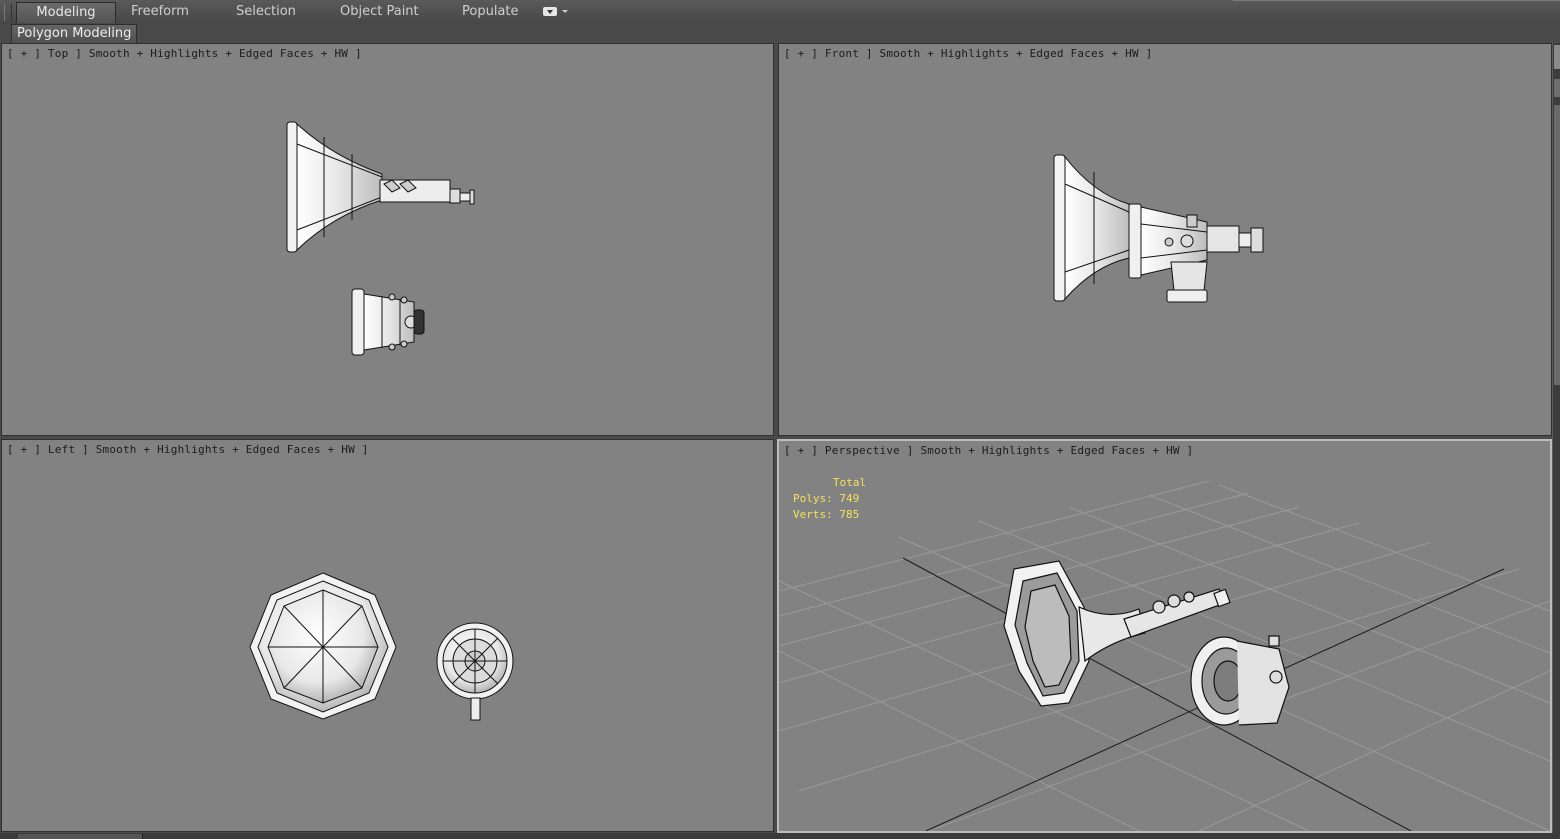 The height and width of the screenshot is (839, 1560). I want to click on left-view-scene, so click(381, 646).